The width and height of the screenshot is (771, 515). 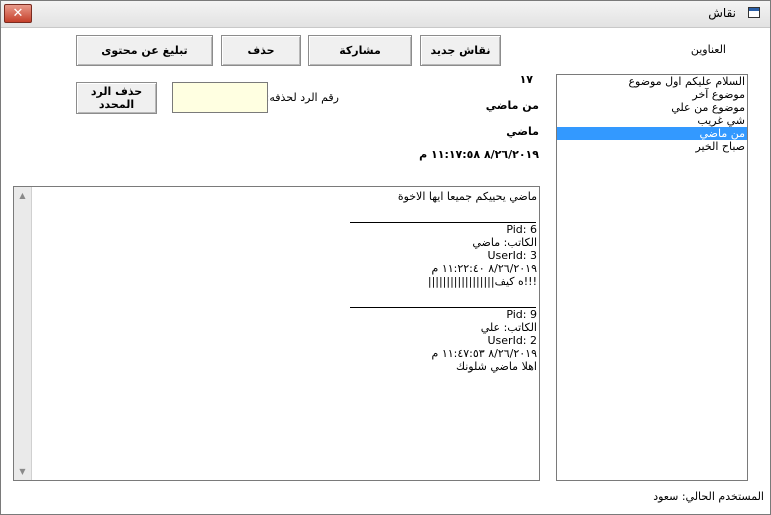 What do you see at coordinates (484, 353) in the screenshot?
I see `reply-date: ٨/٢٦/٢٠١٩ ١١:٤٧:٥٣ م` at bounding box center [484, 353].